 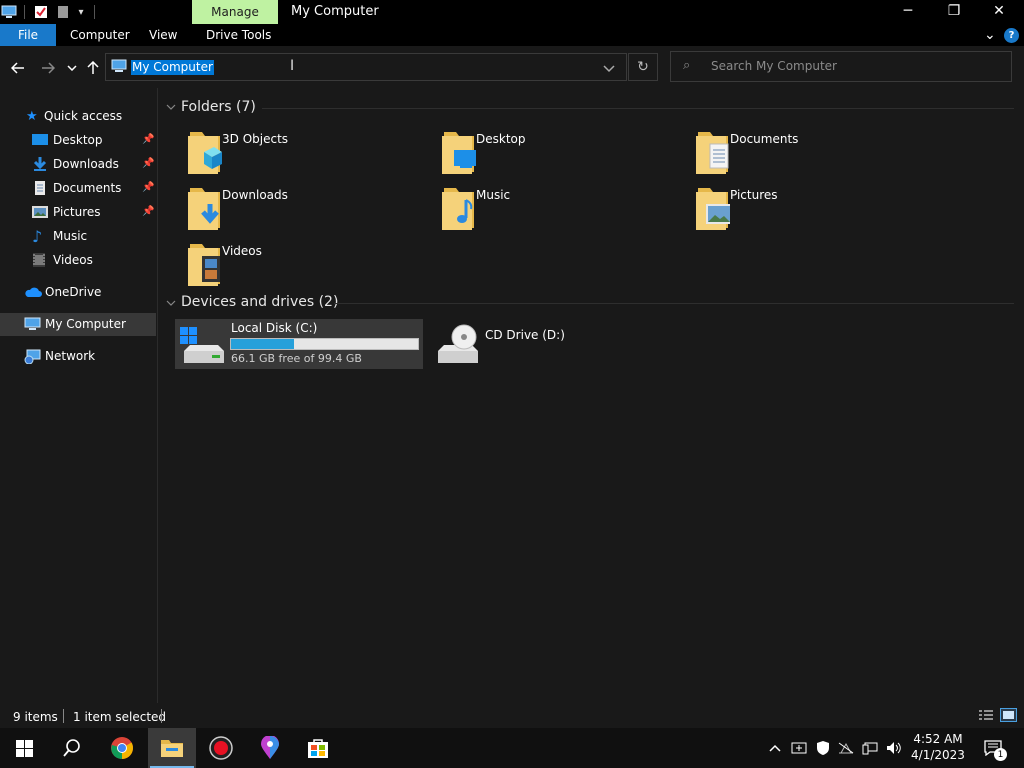 I want to click on folder-downloads: Downloads, so click(x=296, y=212).